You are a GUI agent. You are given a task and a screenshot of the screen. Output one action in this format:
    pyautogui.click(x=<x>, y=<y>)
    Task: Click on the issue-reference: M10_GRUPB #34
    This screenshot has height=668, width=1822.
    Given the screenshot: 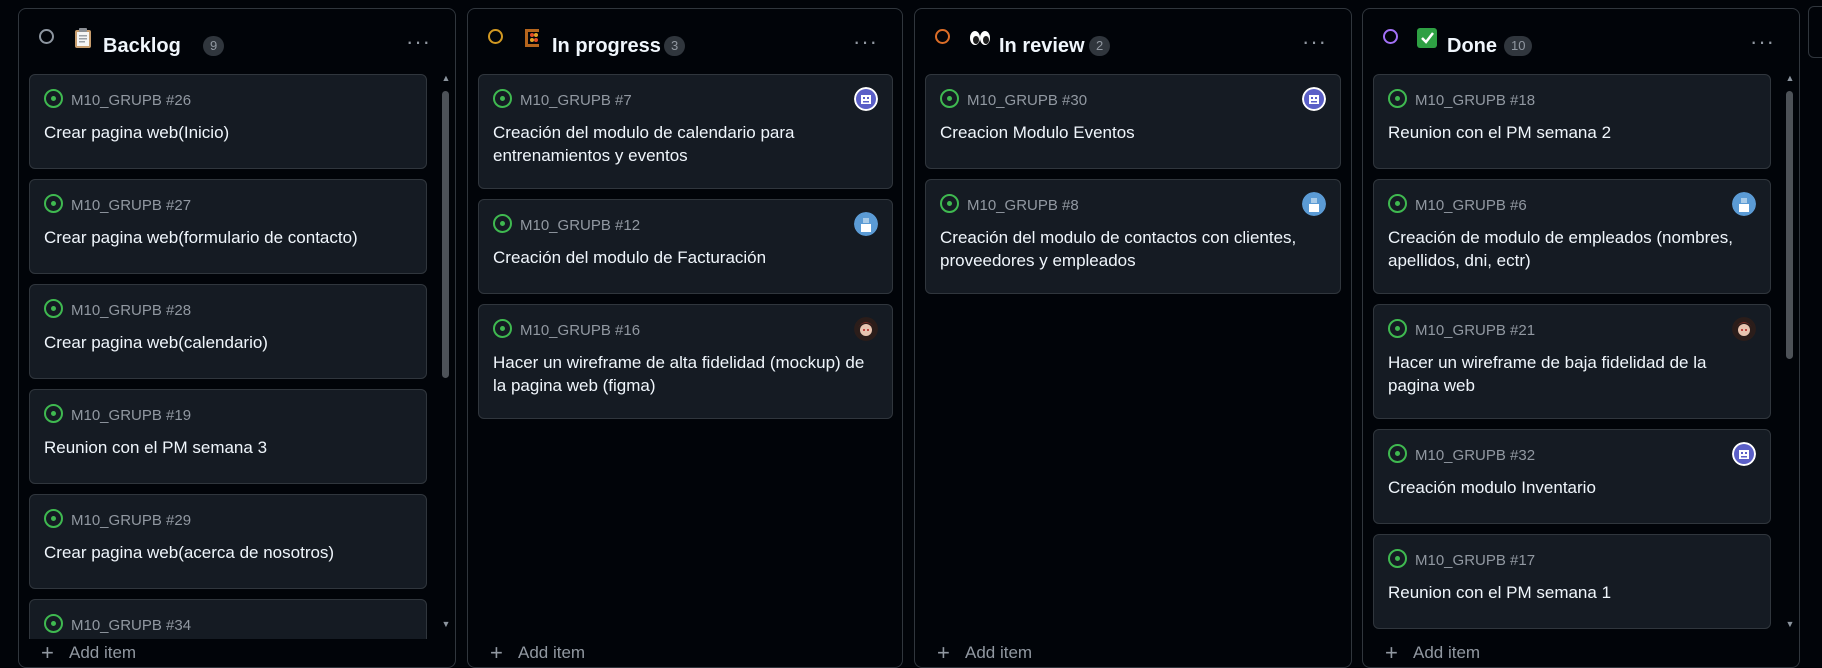 What is the action you would take?
    pyautogui.click(x=131, y=625)
    